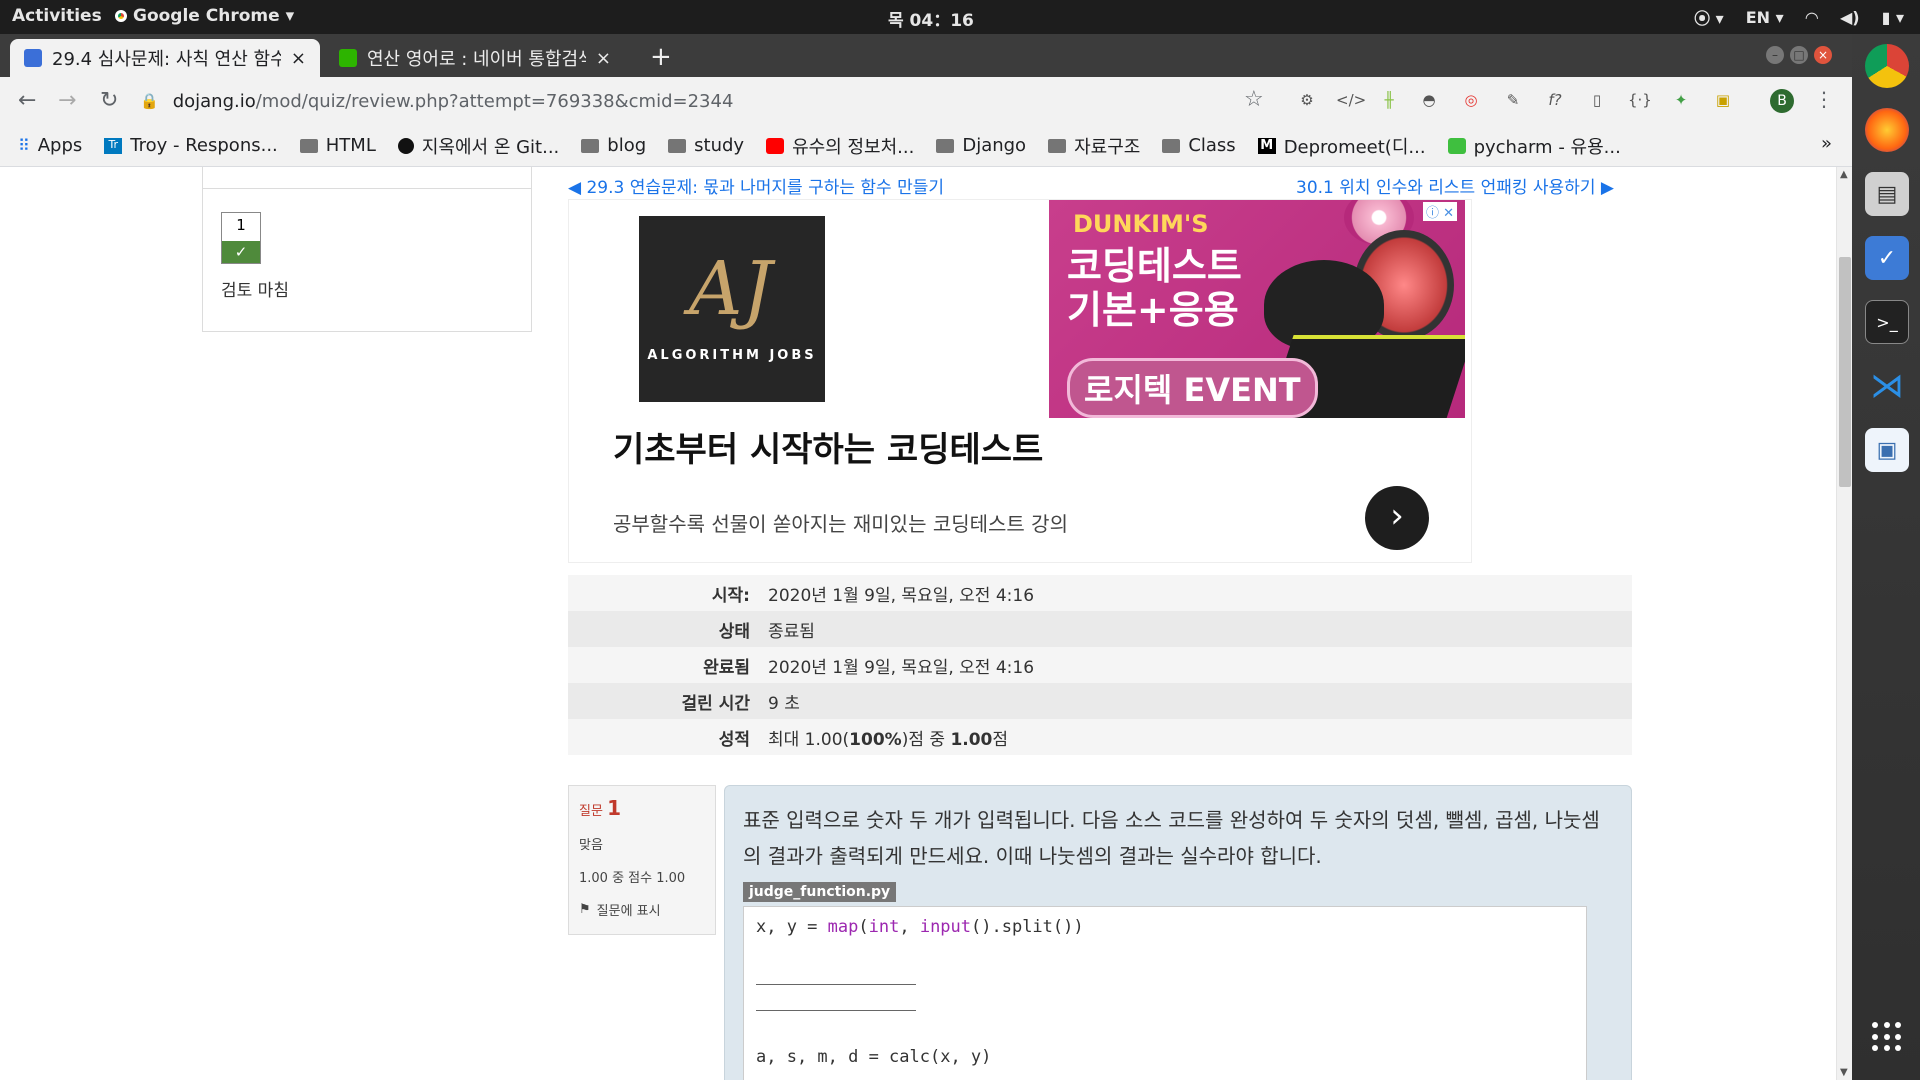  I want to click on extension-phone-icon: ▯, so click(1597, 100).